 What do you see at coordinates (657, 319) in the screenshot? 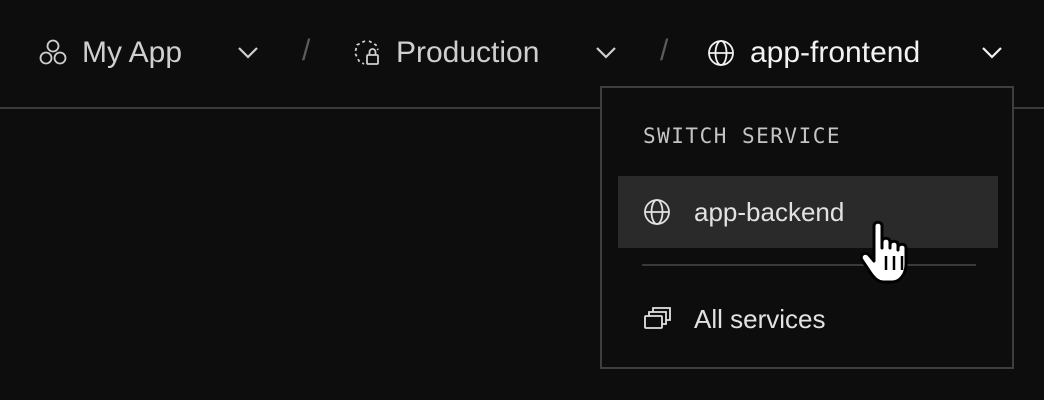
I see `stack-windows-icon` at bounding box center [657, 319].